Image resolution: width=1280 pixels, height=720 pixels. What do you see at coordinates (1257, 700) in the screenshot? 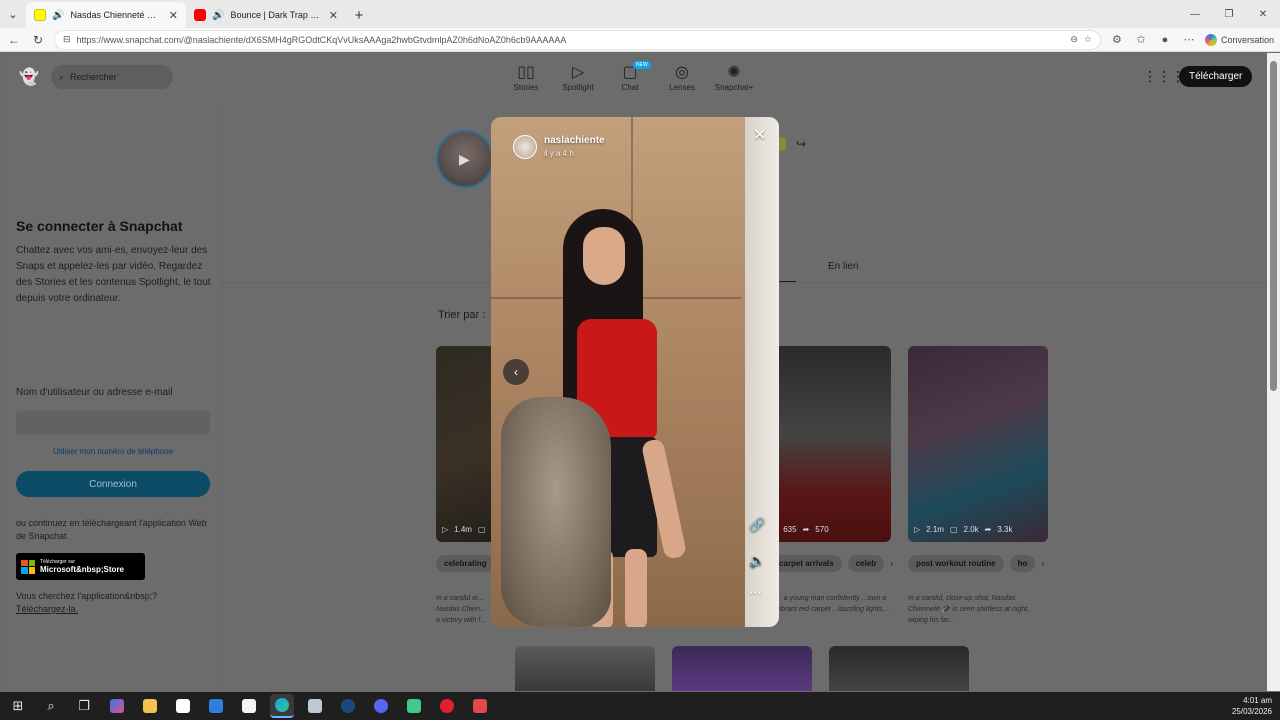
I see `clock-time: 4:01 am` at bounding box center [1257, 700].